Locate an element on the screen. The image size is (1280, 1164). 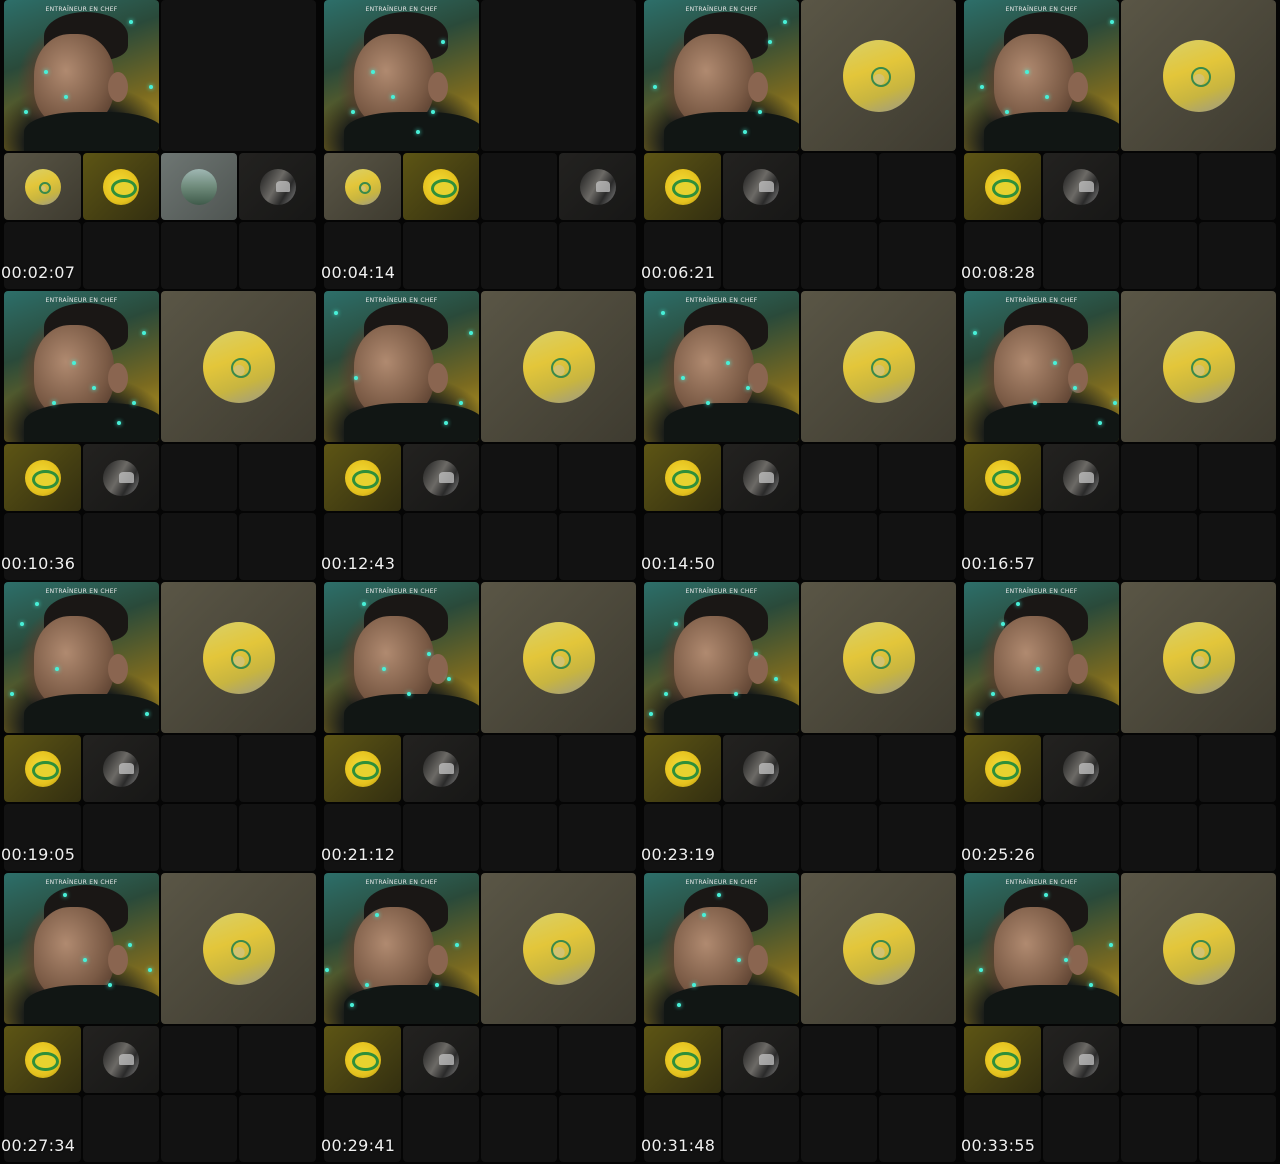
video-frame: ENTRAÎNEUR EN CHEF 00:21:12 is located at coordinates (478, 726).